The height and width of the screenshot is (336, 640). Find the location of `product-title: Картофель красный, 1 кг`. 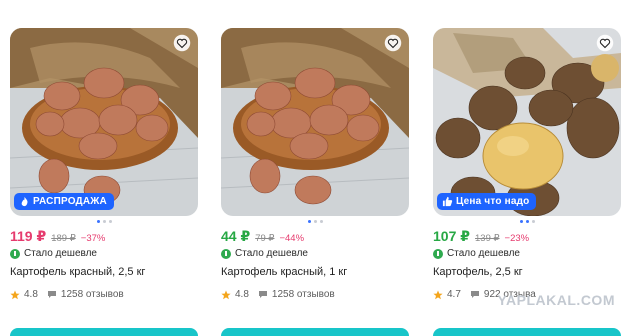

product-title: Картофель красный, 1 кг is located at coordinates (315, 272).